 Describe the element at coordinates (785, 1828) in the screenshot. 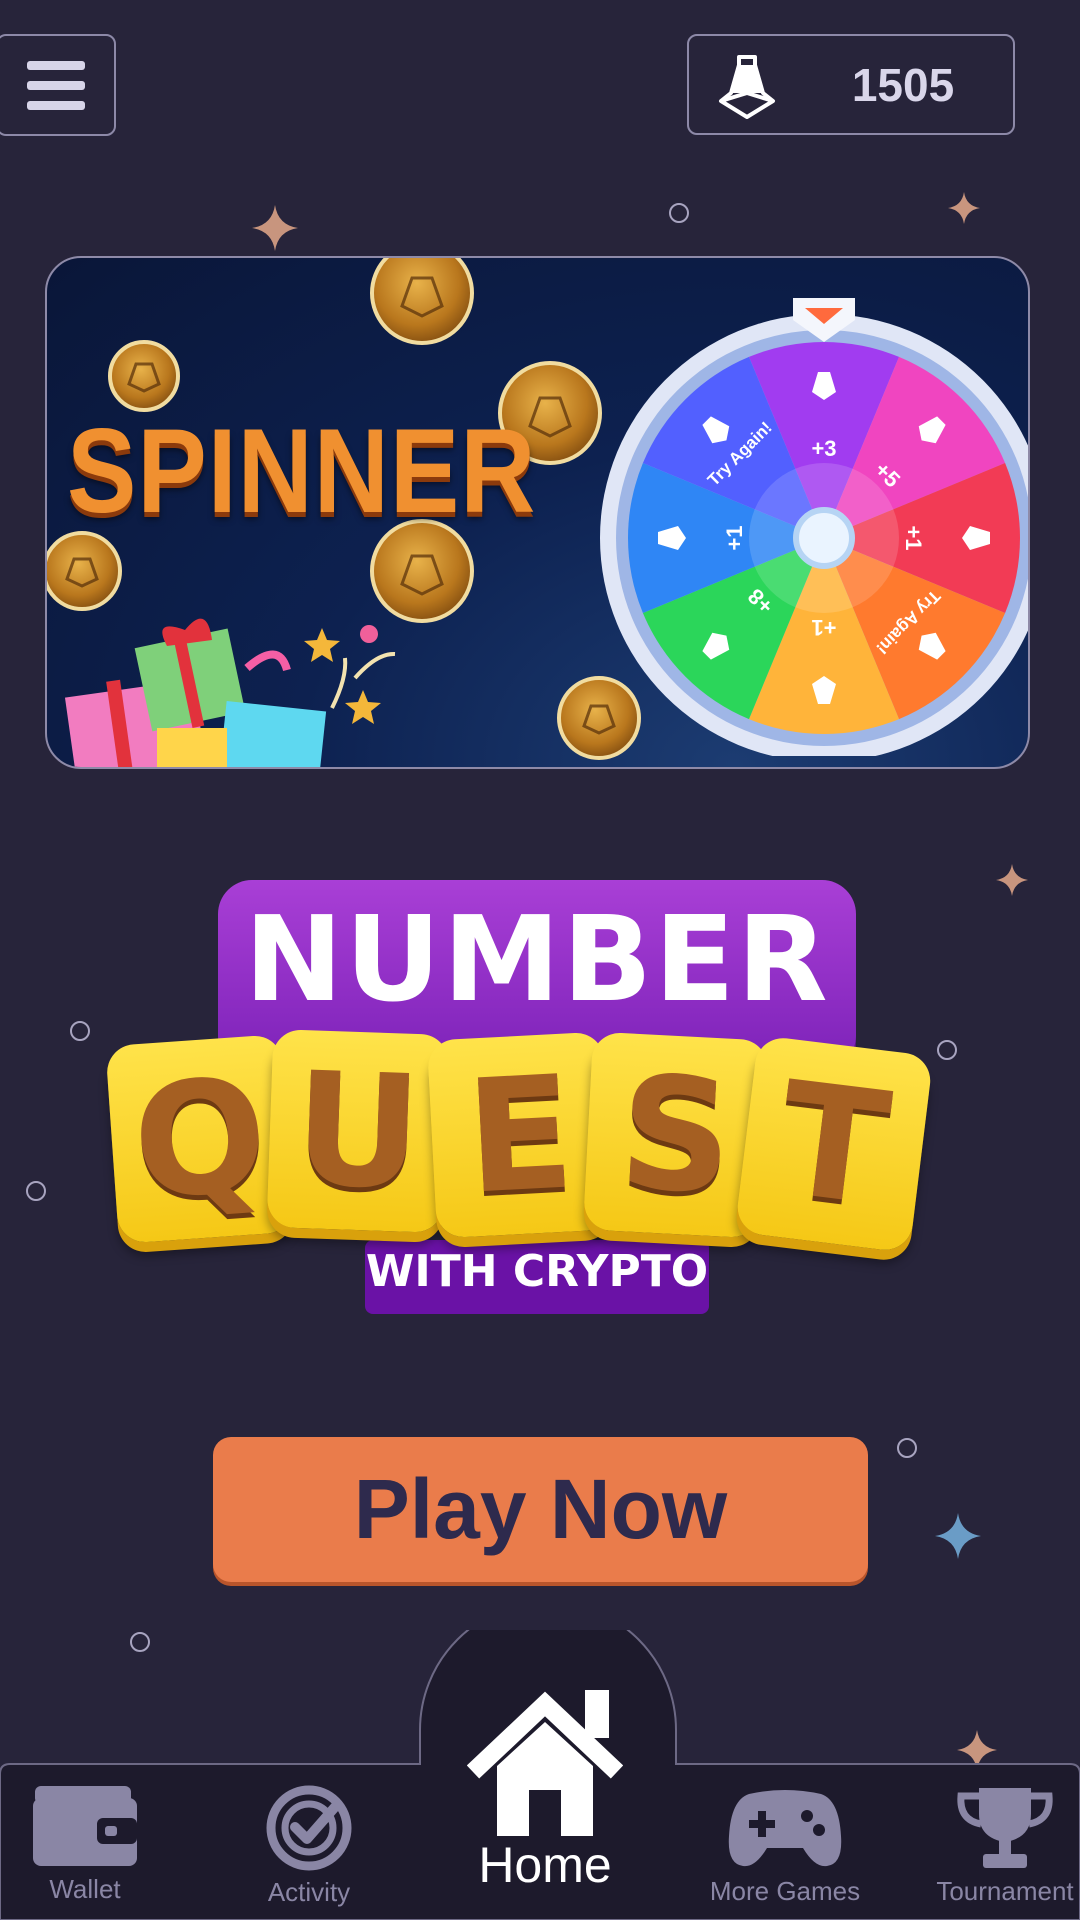

I see `gamepad-icon` at that location.